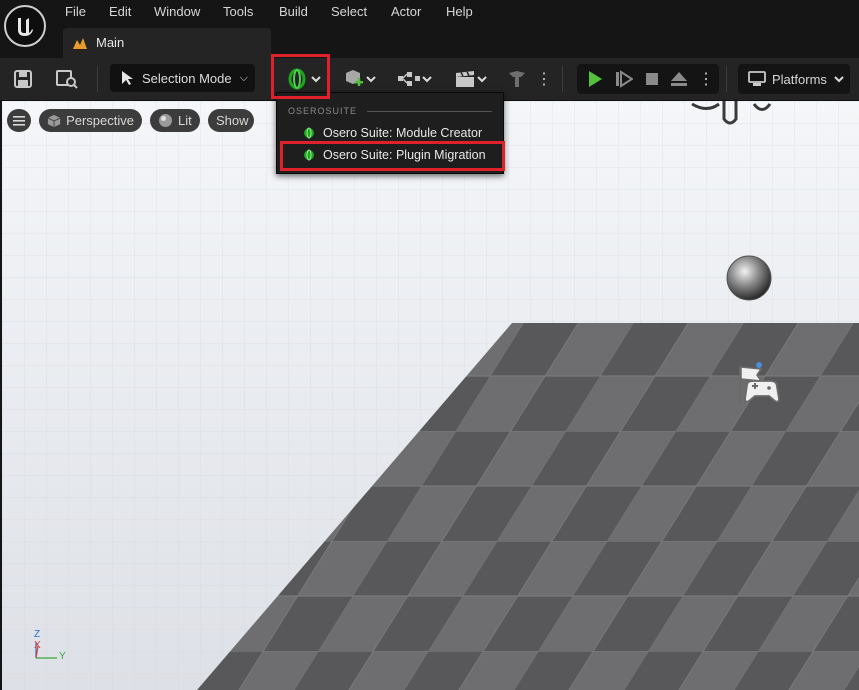 This screenshot has width=859, height=690. I want to click on dropdown-divider, so click(429, 111).